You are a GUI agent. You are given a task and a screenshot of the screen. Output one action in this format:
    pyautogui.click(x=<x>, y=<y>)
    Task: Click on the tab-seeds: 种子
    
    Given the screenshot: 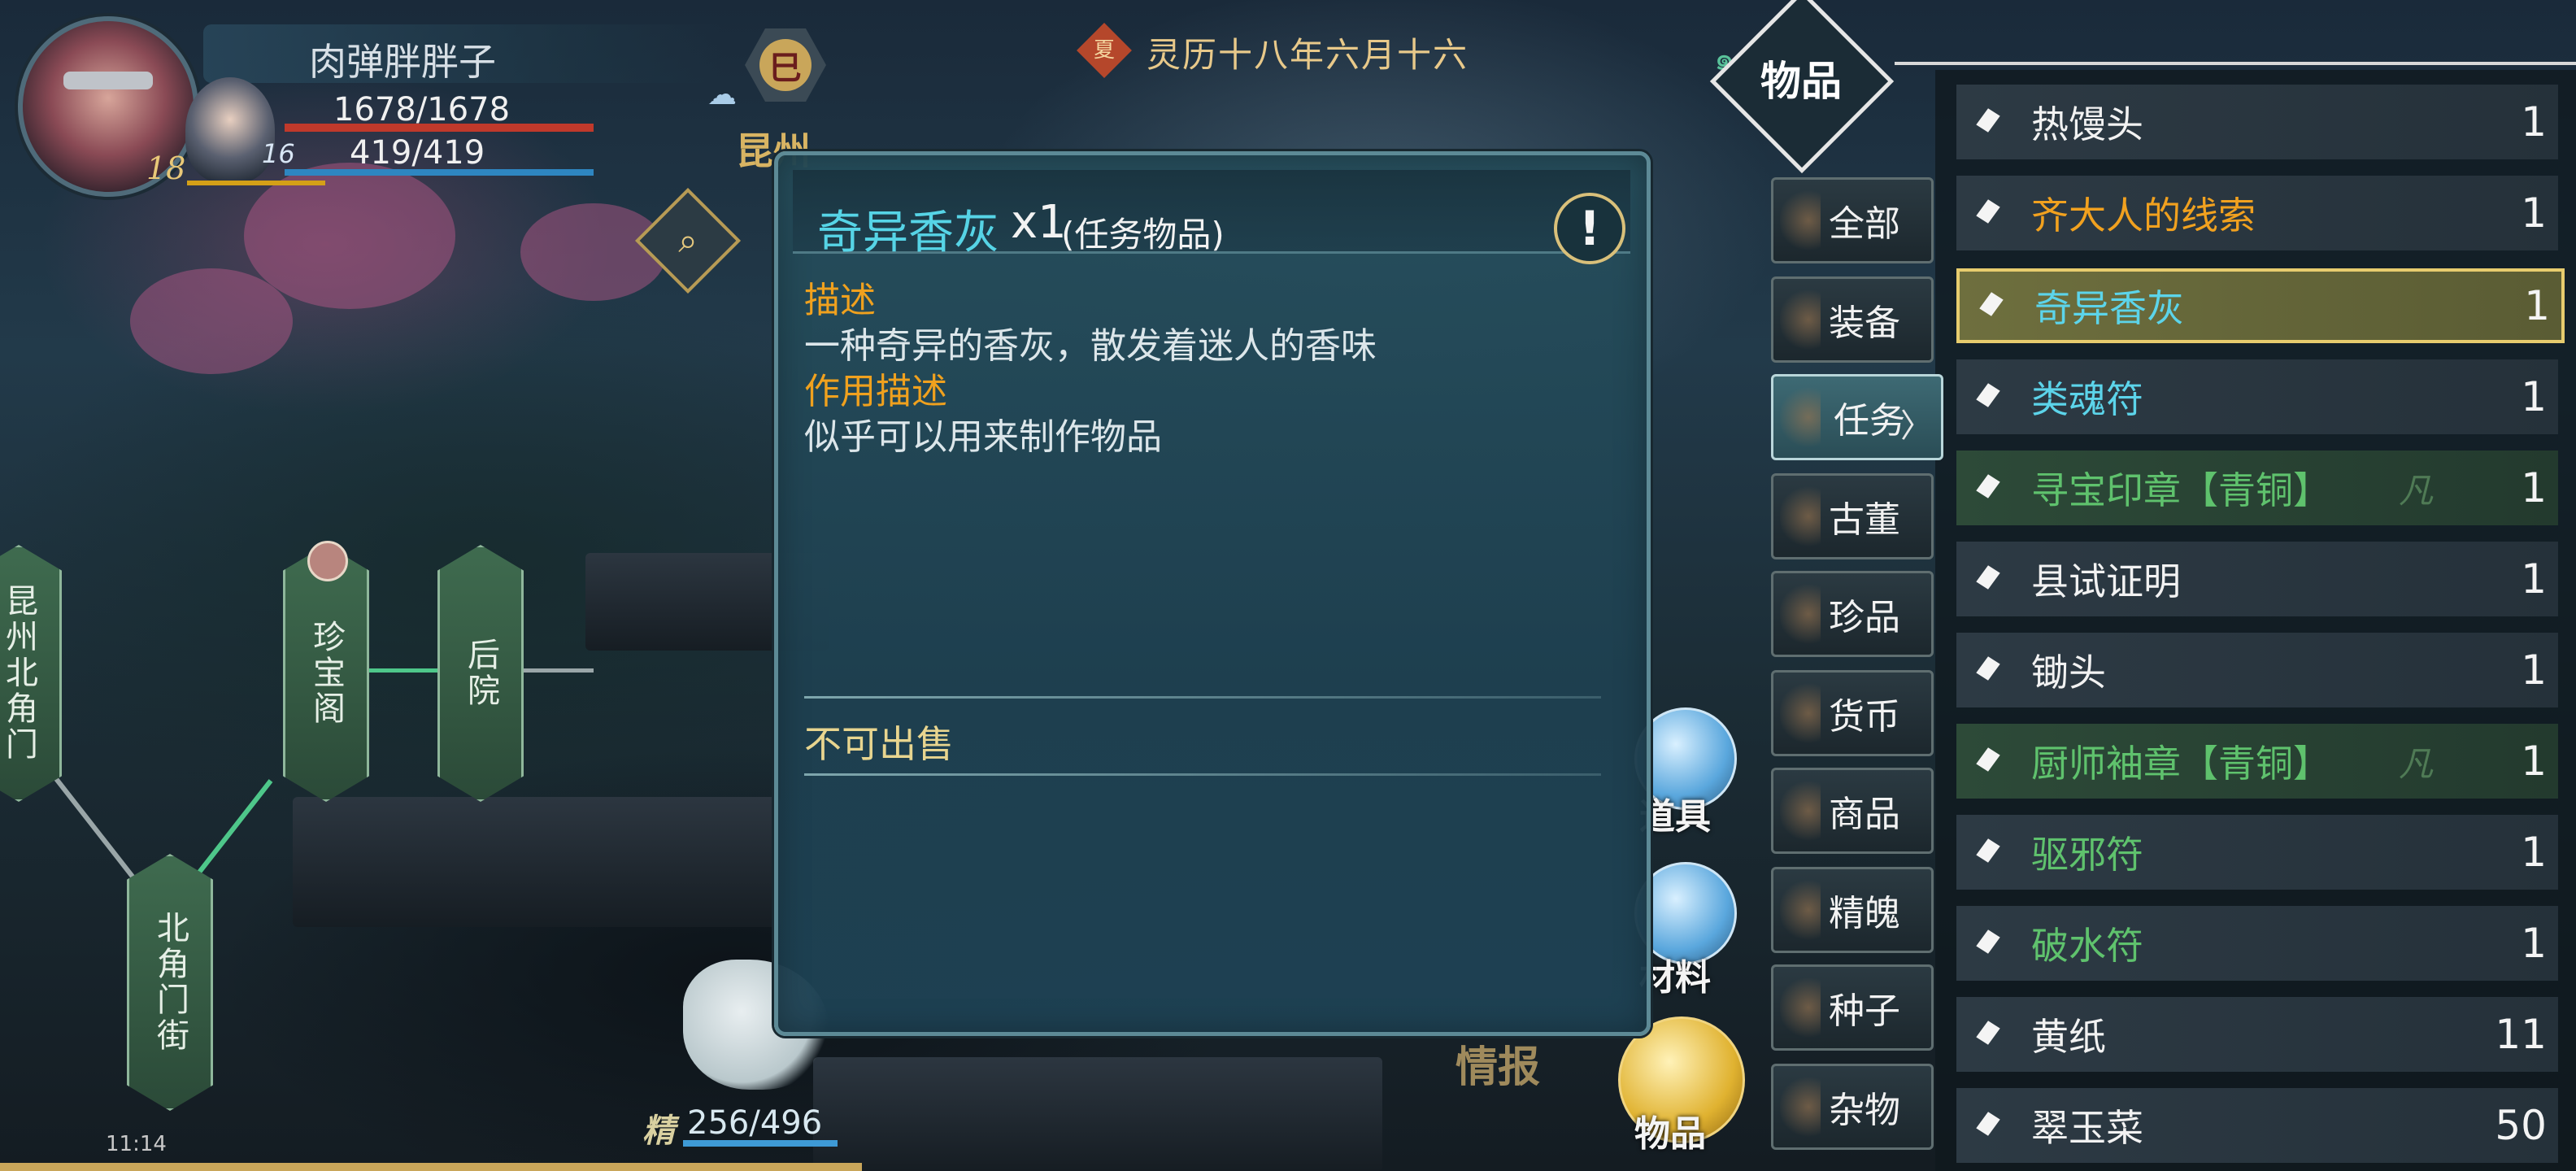 What is the action you would take?
    pyautogui.click(x=1852, y=1007)
    